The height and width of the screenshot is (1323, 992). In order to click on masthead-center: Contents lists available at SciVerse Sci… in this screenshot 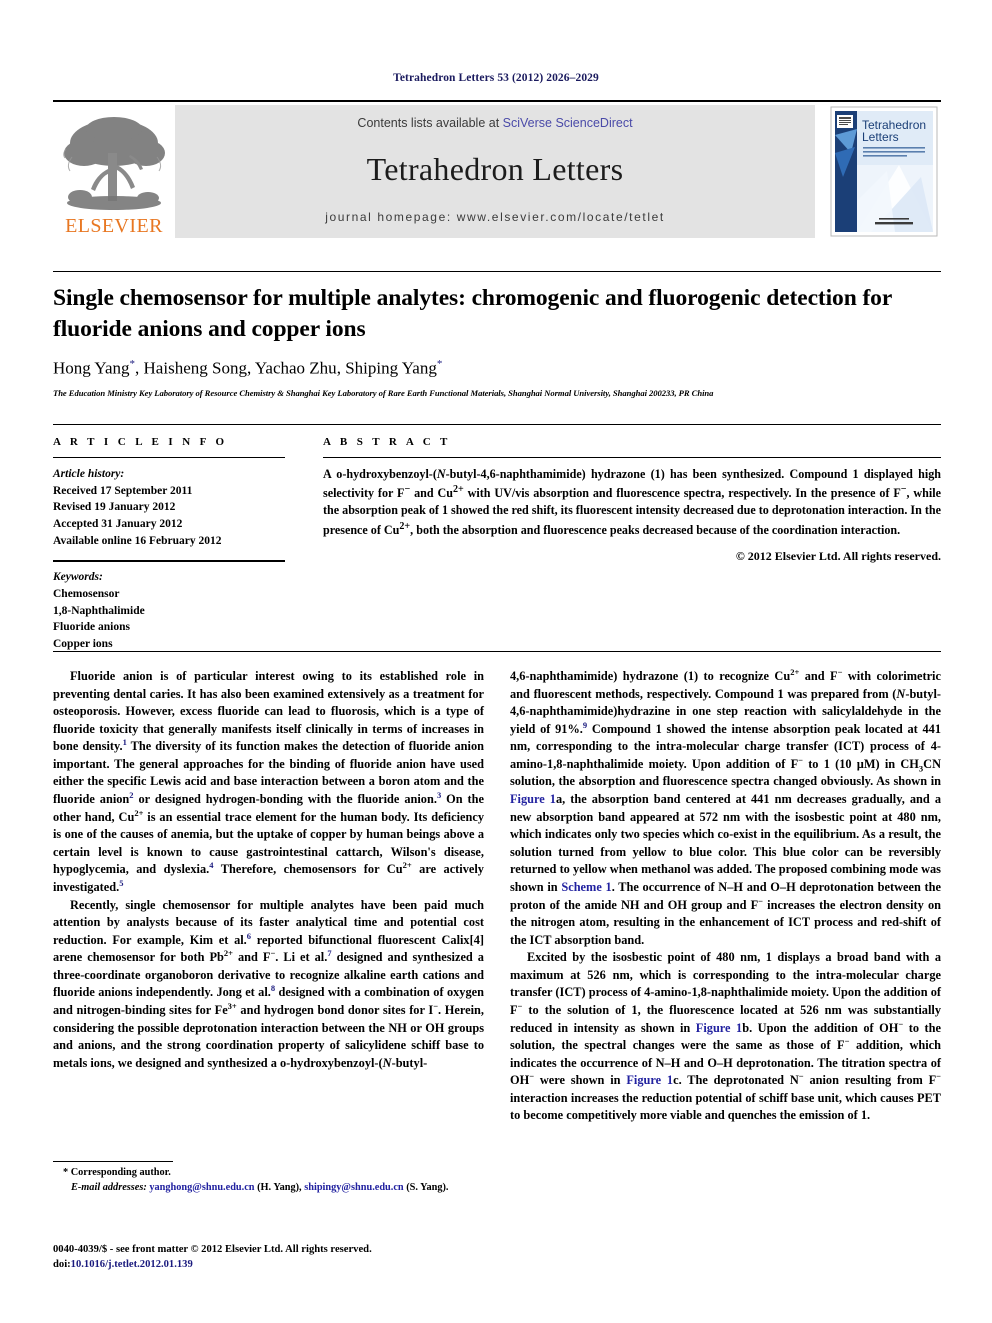, I will do `click(495, 171)`.